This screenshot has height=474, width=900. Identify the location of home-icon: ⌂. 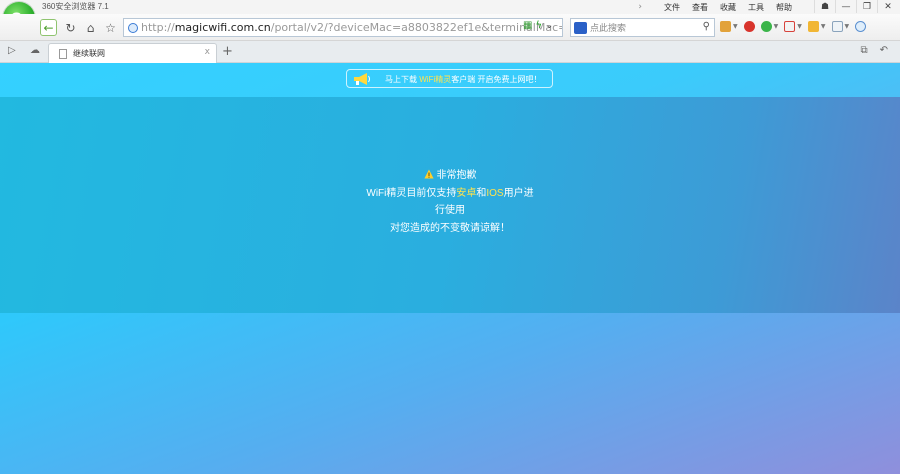
(90, 27).